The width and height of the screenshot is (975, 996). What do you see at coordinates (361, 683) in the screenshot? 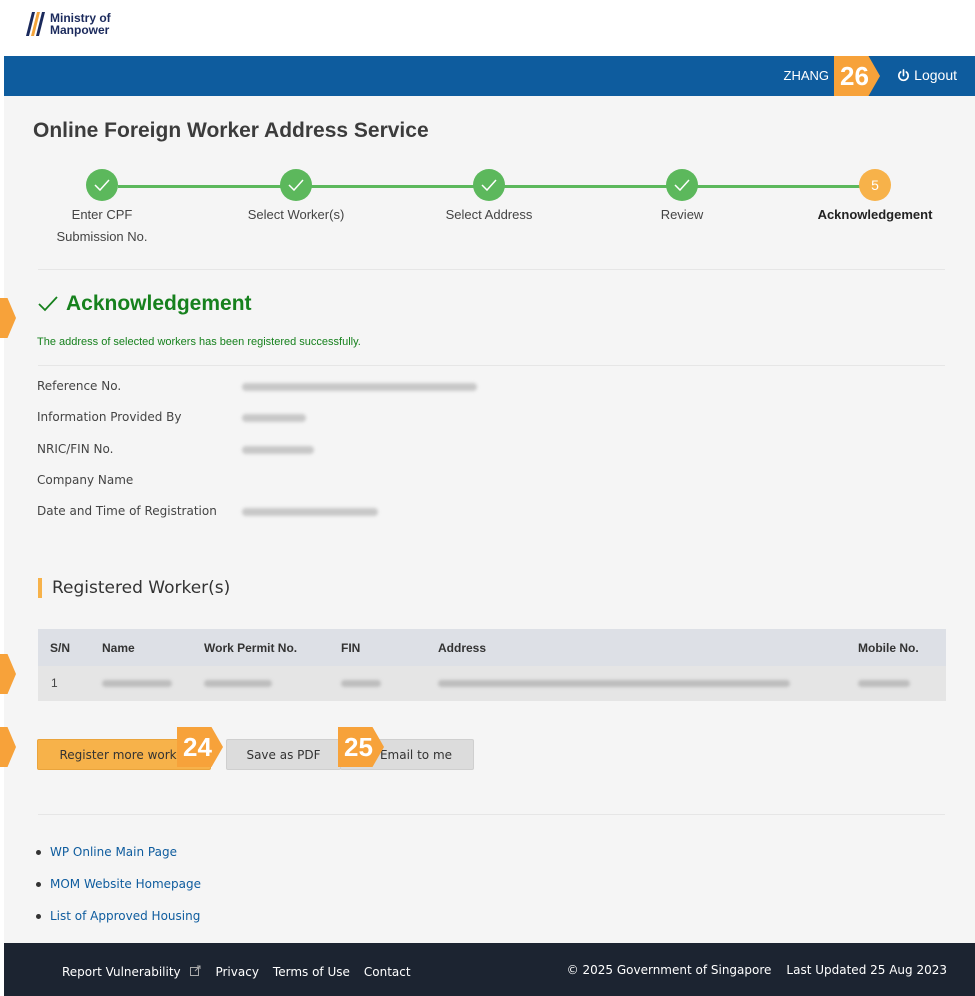
I see `cell-fin-redacted` at bounding box center [361, 683].